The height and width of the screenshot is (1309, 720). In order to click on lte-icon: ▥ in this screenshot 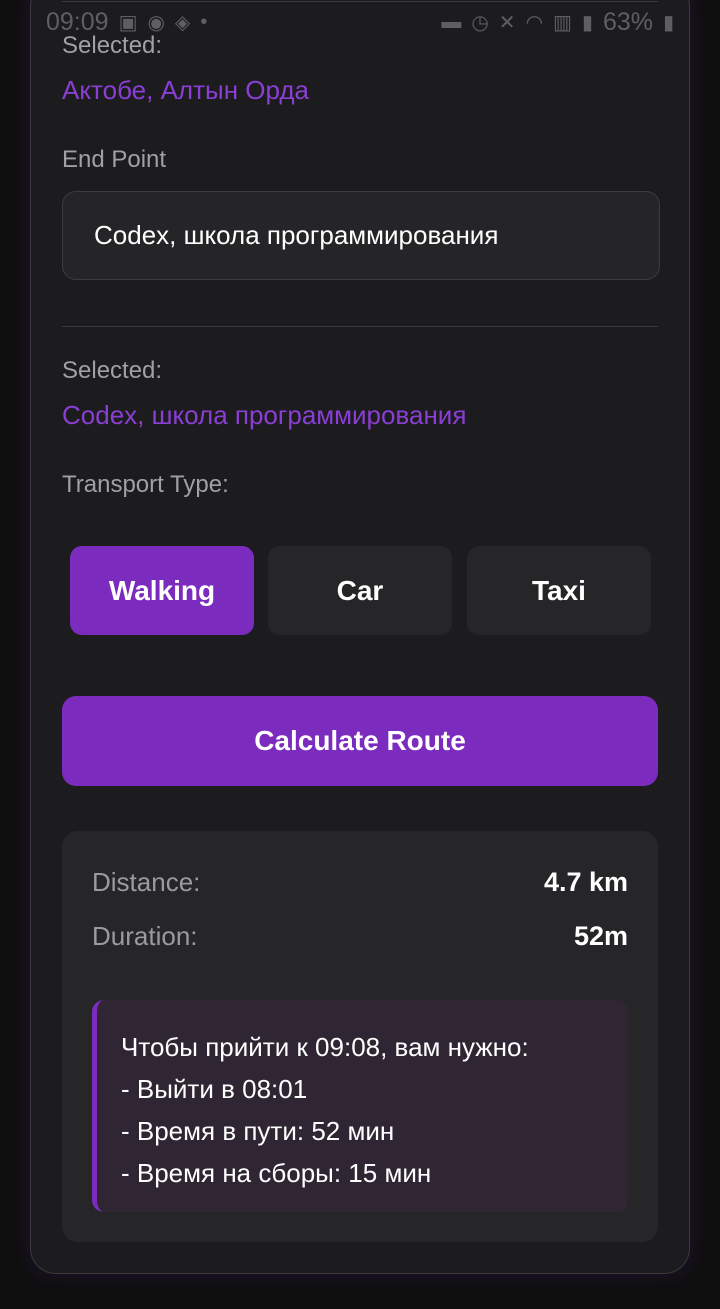, I will do `click(562, 22)`.